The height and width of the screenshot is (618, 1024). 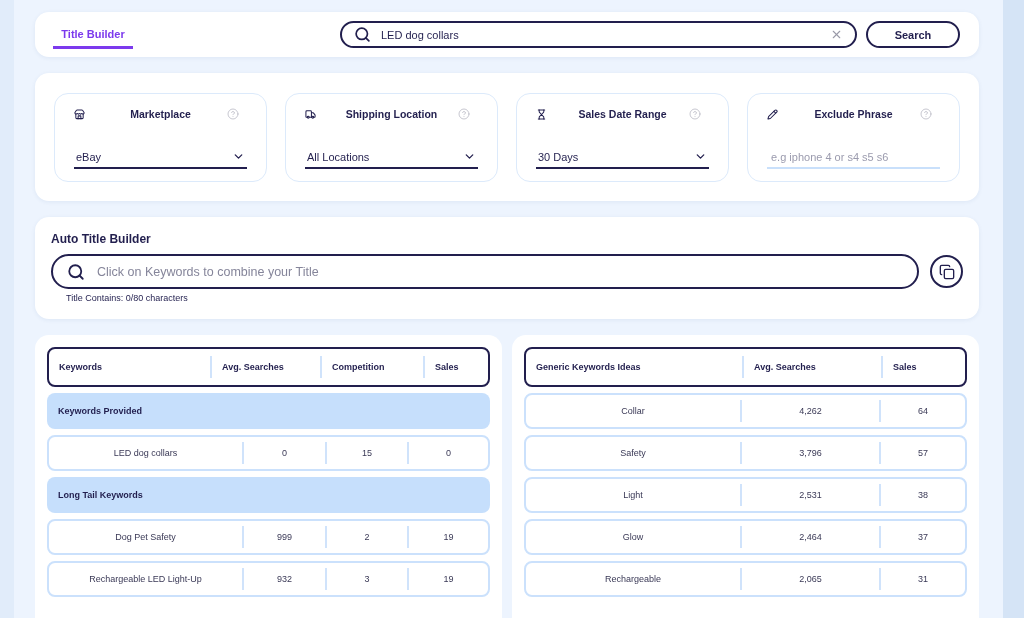 I want to click on table-cell: 37, so click(x=922, y=537).